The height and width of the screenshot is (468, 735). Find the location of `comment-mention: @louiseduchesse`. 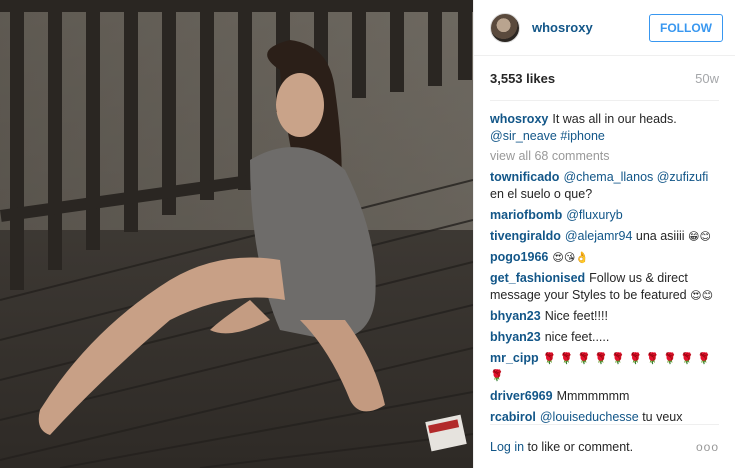

comment-mention: @louiseduchesse is located at coordinates (589, 416).